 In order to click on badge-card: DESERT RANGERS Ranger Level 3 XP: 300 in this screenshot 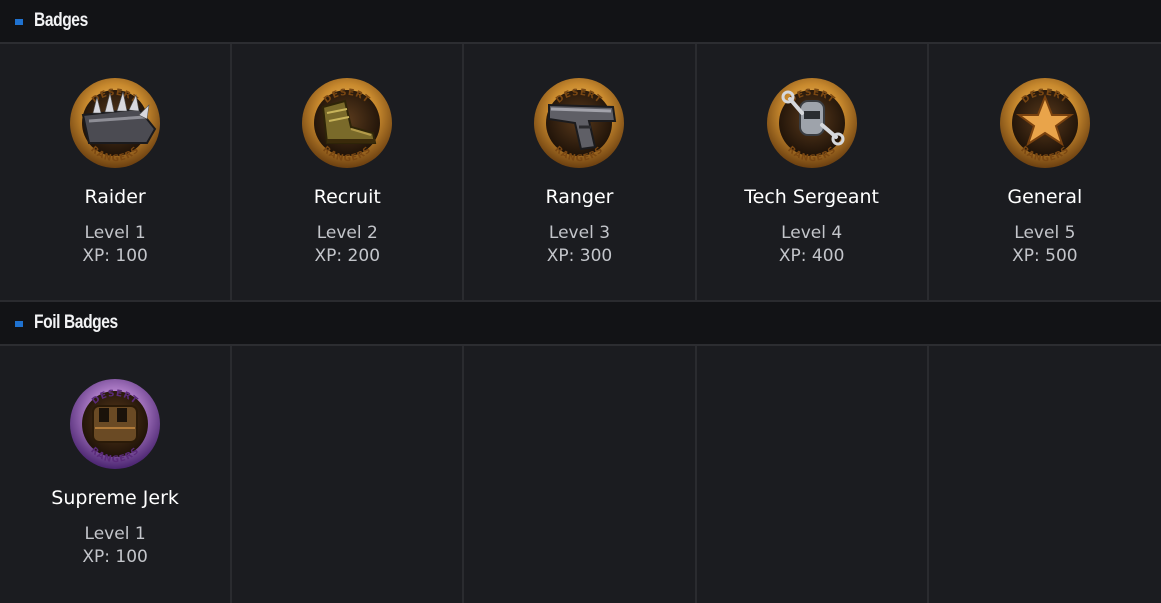, I will do `click(580, 173)`.